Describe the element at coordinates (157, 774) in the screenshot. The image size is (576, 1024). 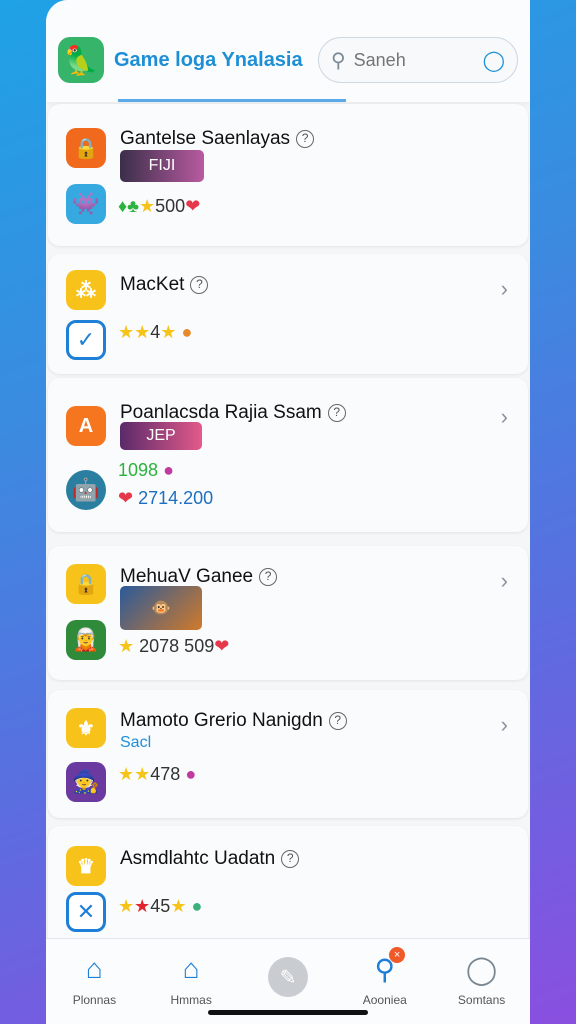
I see `item-meta: ★★478 ●` at that location.